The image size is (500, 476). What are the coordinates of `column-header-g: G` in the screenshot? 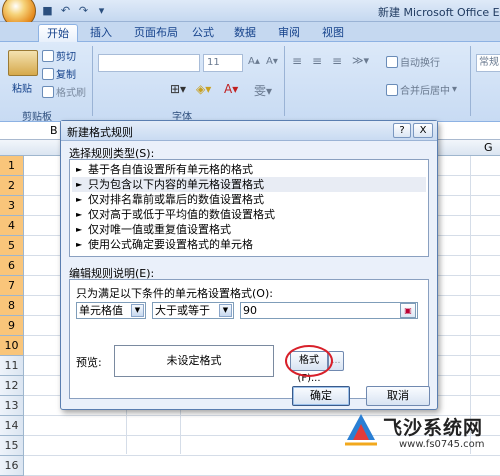 It's located at (488, 147).